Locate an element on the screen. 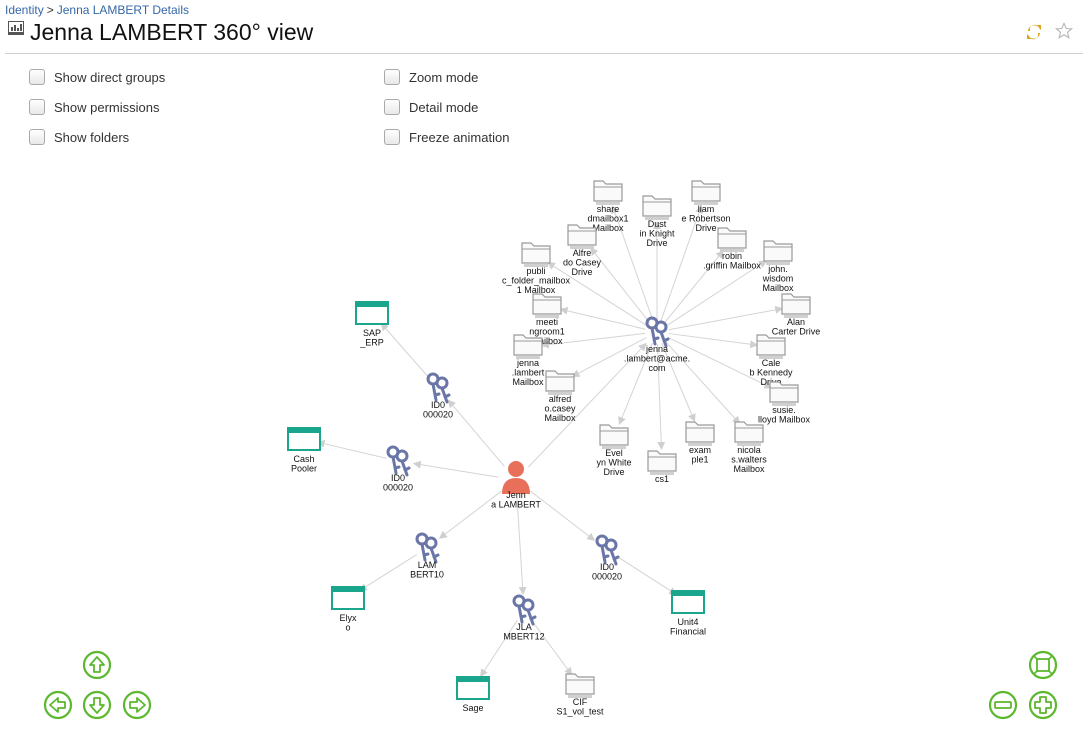 The image size is (1088, 734). node-label: exam is located at coordinates (700, 450).